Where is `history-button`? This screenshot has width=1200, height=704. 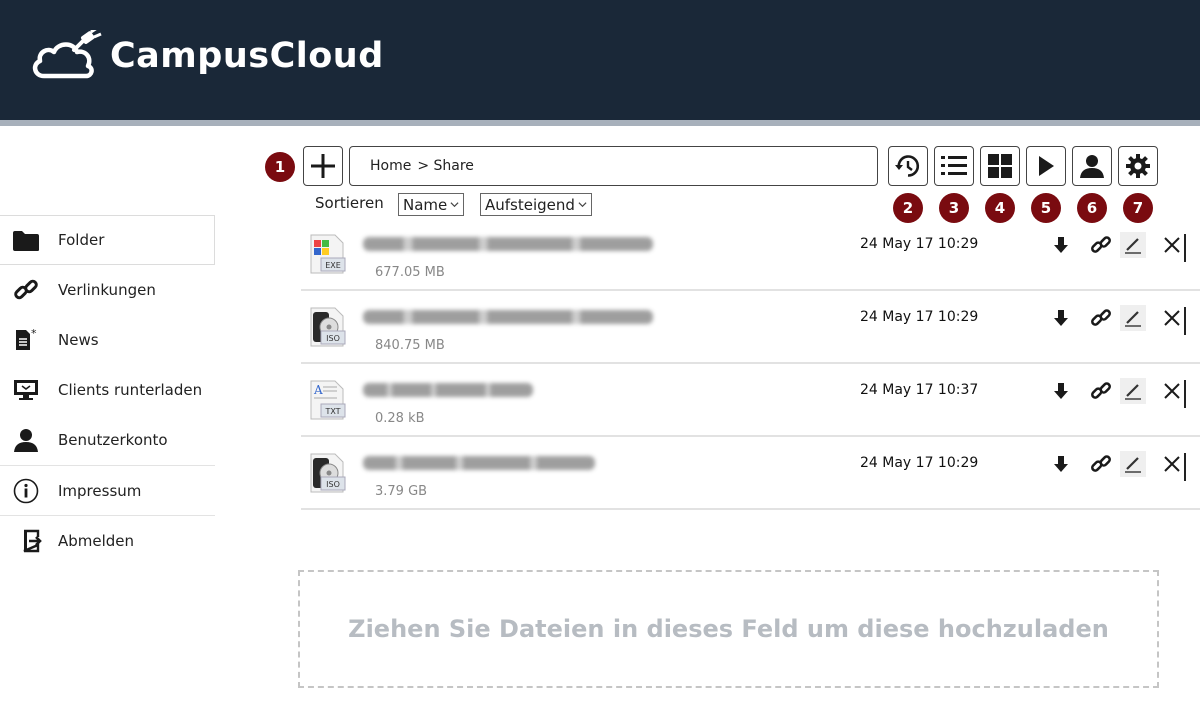
history-button is located at coordinates (908, 166).